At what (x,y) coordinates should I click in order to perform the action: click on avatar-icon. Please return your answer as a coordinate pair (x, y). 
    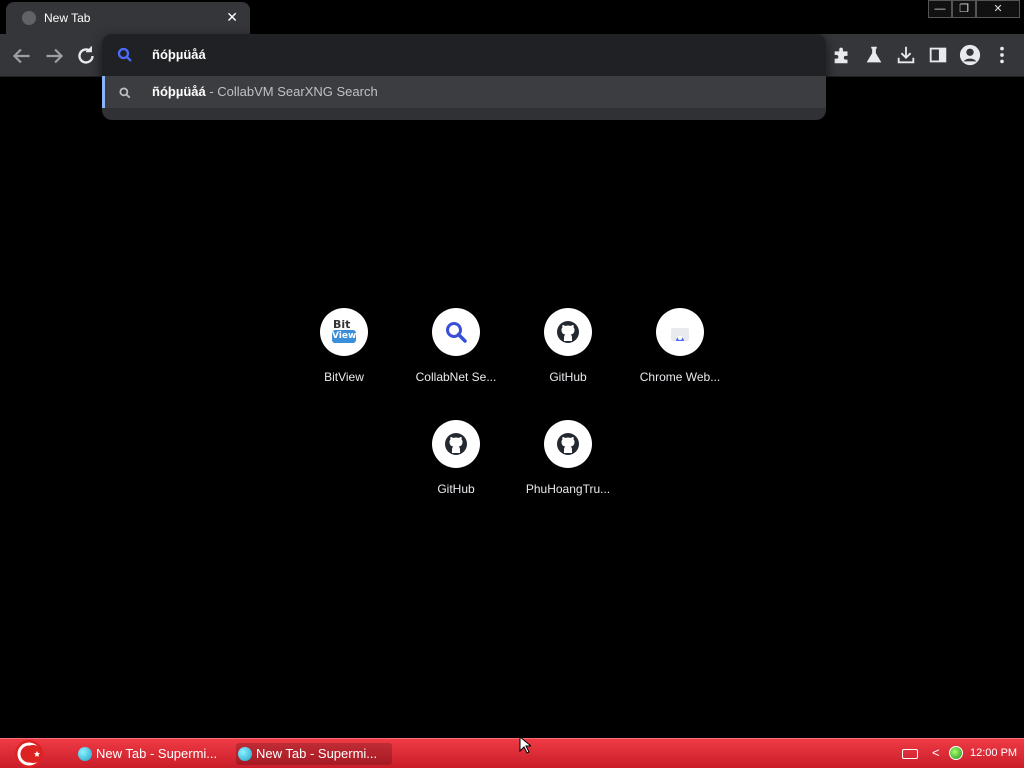
    Looking at the image, I should click on (970, 55).